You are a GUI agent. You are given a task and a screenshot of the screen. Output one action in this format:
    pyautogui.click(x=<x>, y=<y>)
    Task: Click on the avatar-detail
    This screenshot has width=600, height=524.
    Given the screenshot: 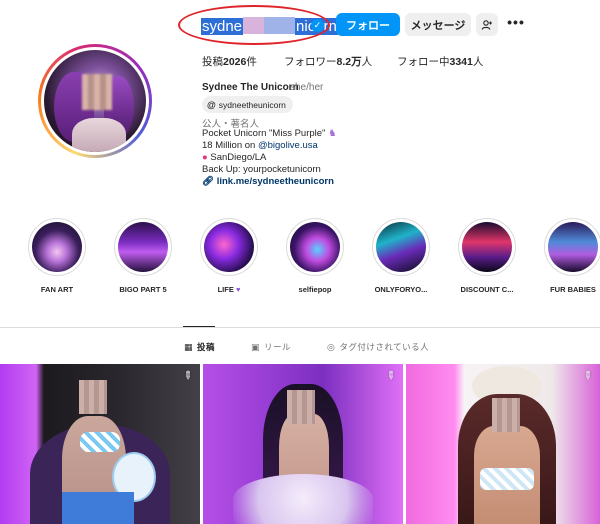 What is the action you would take?
    pyautogui.click(x=99, y=135)
    